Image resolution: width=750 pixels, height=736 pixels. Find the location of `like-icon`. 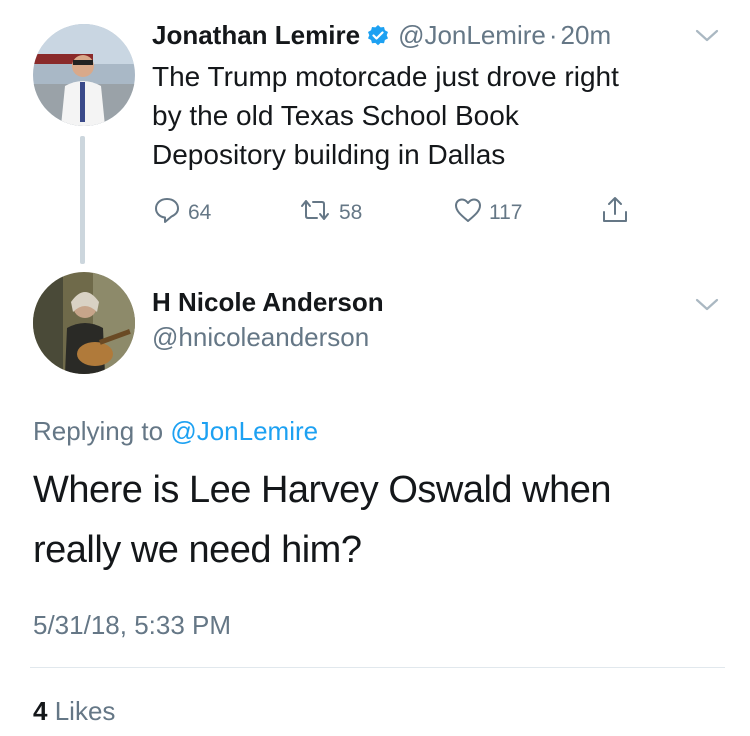

like-icon is located at coordinates (468, 213).